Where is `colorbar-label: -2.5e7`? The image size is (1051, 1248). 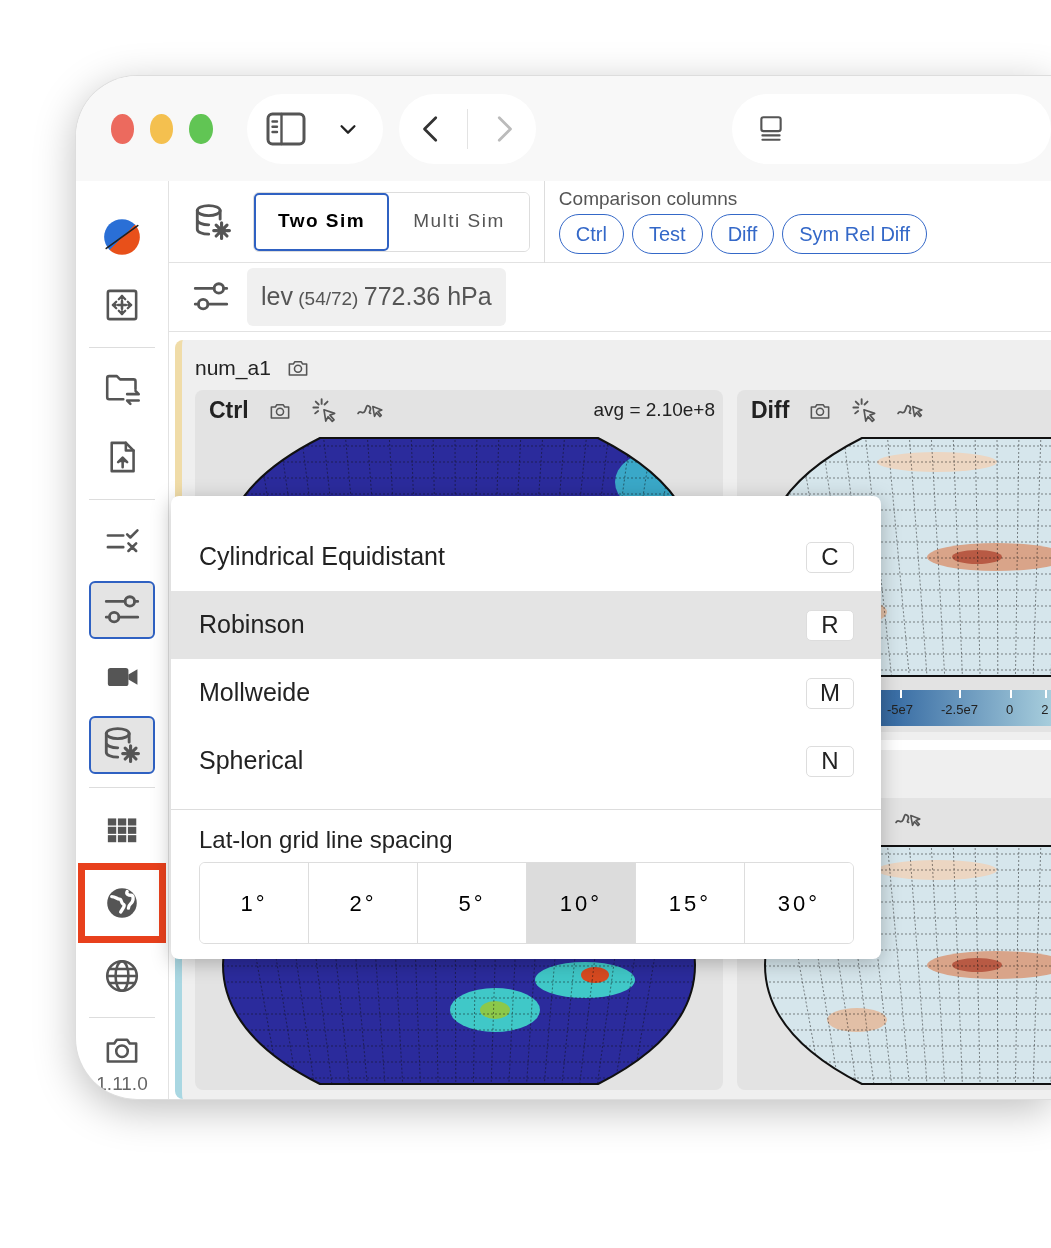
colorbar-label: -2.5e7 is located at coordinates (959, 704).